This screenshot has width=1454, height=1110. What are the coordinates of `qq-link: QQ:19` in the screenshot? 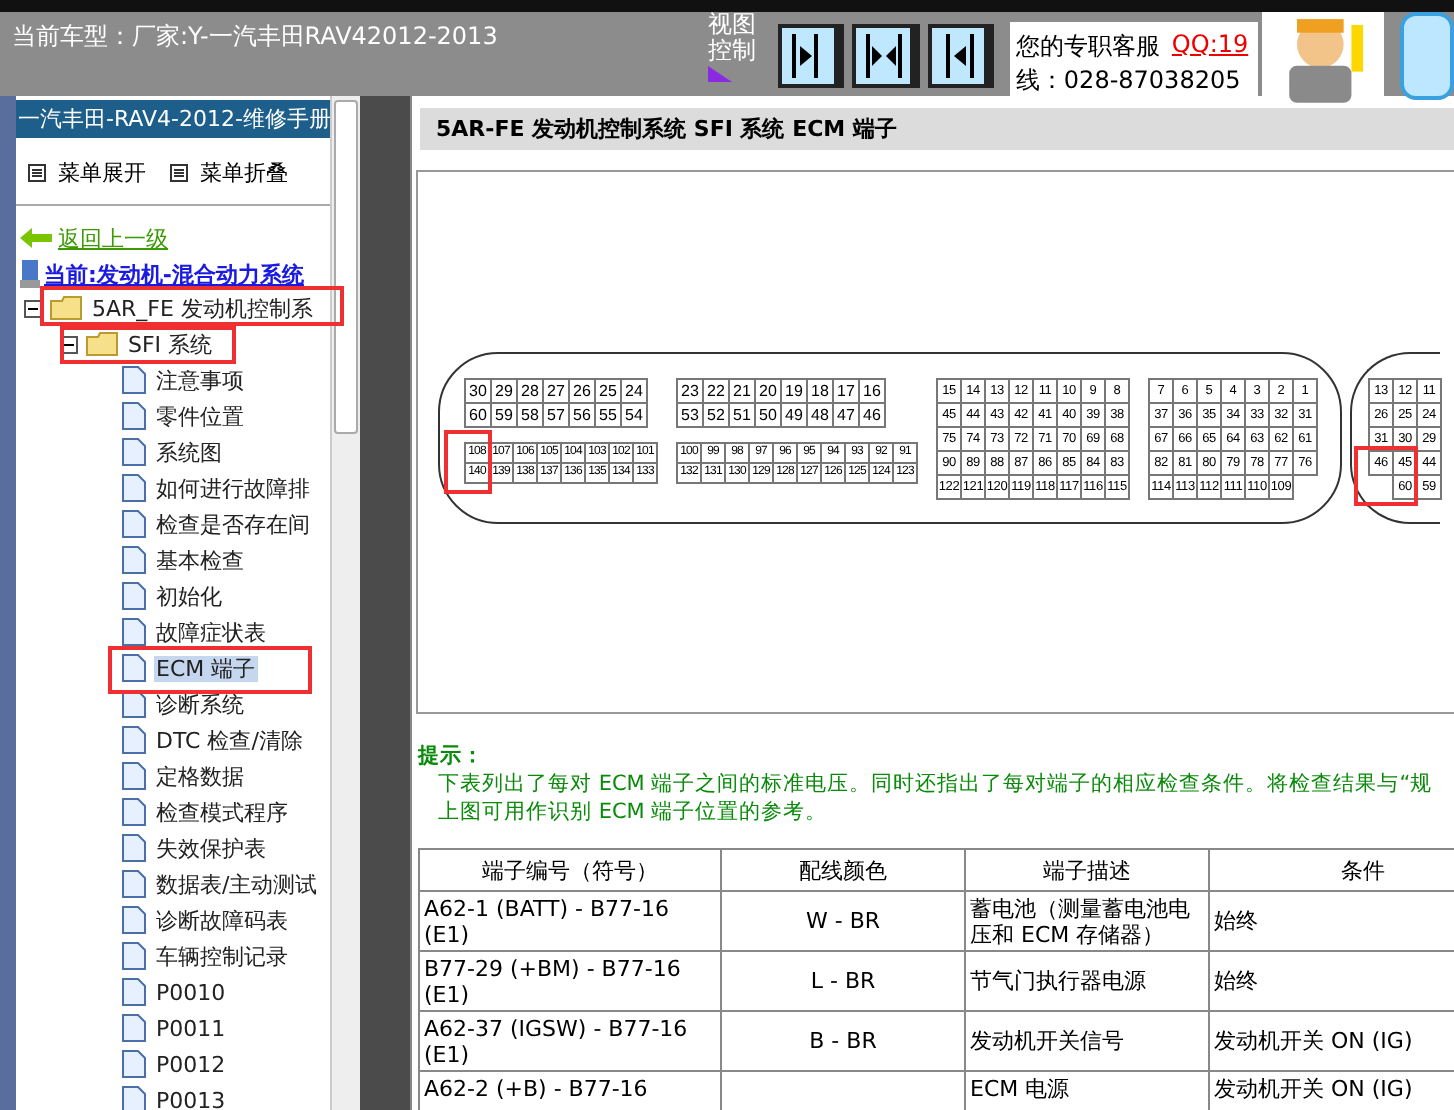 It's located at (1210, 47).